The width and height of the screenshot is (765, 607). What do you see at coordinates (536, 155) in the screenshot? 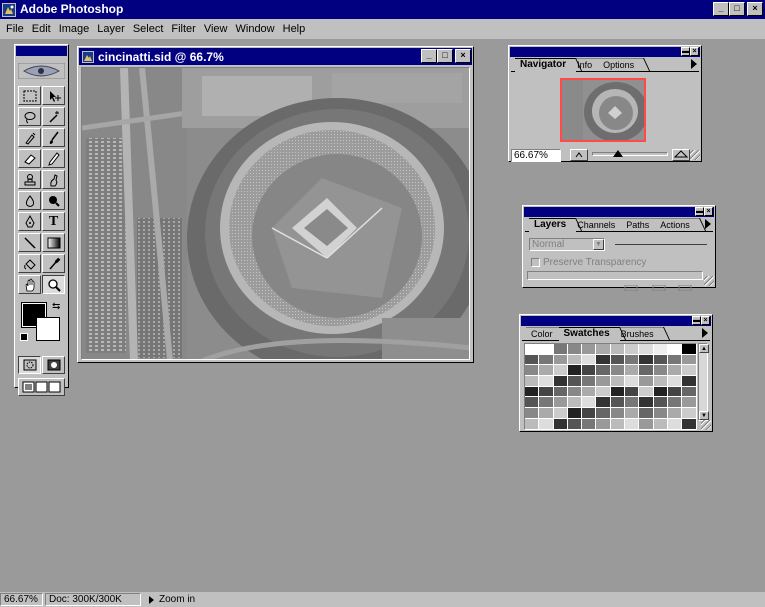
I see `navigator-zoom-field: 66.67%` at bounding box center [536, 155].